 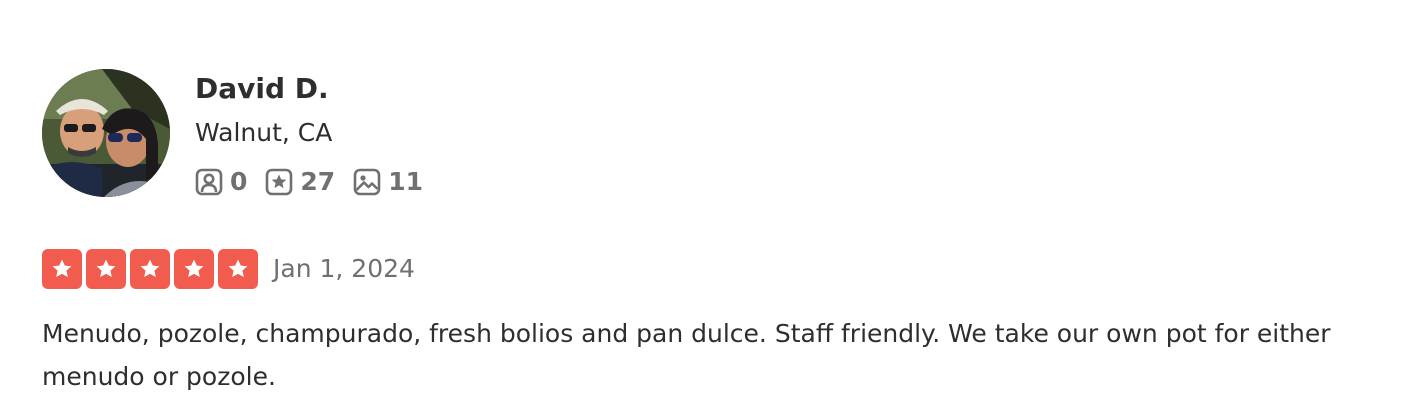 I want to click on reviews-stat: 27, so click(x=300, y=182).